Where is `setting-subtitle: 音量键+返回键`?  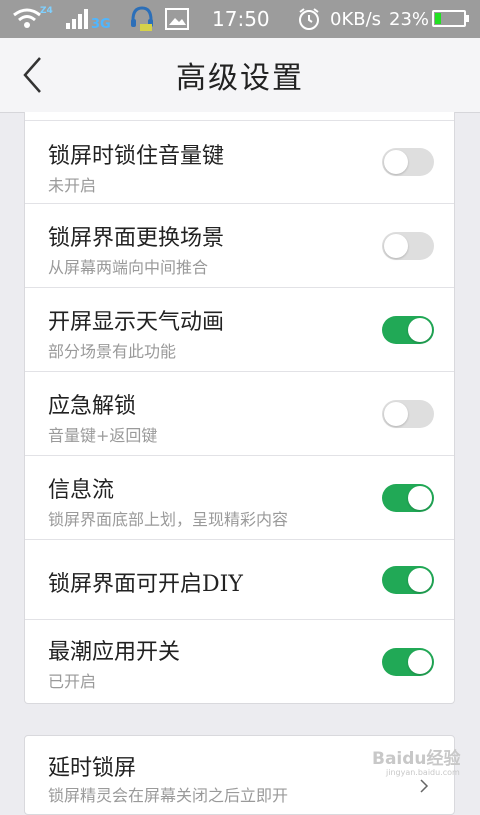
setting-subtitle: 音量键+返回键 is located at coordinates (103, 435).